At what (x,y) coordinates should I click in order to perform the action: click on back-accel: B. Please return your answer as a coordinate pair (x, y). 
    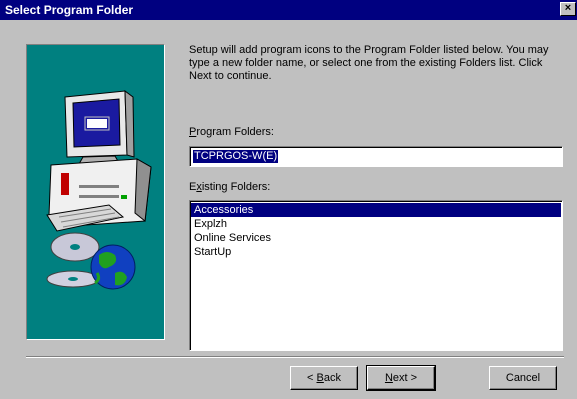
    Looking at the image, I should click on (320, 378).